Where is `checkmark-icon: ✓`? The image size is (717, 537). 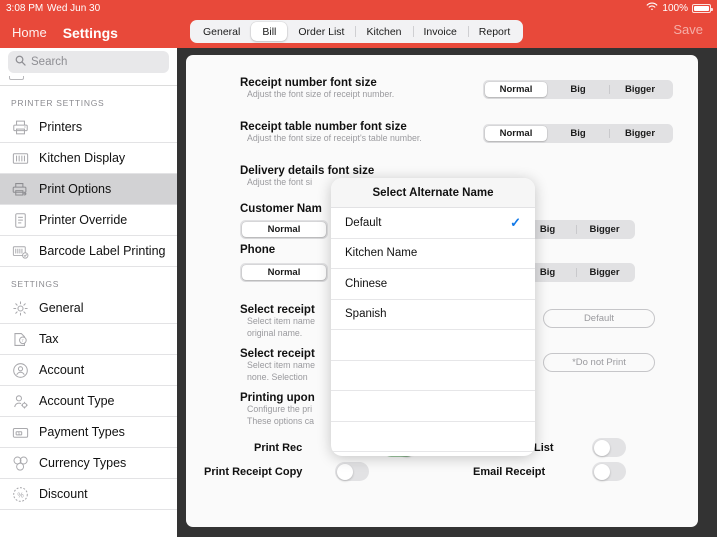
checkmark-icon: ✓ is located at coordinates (515, 222).